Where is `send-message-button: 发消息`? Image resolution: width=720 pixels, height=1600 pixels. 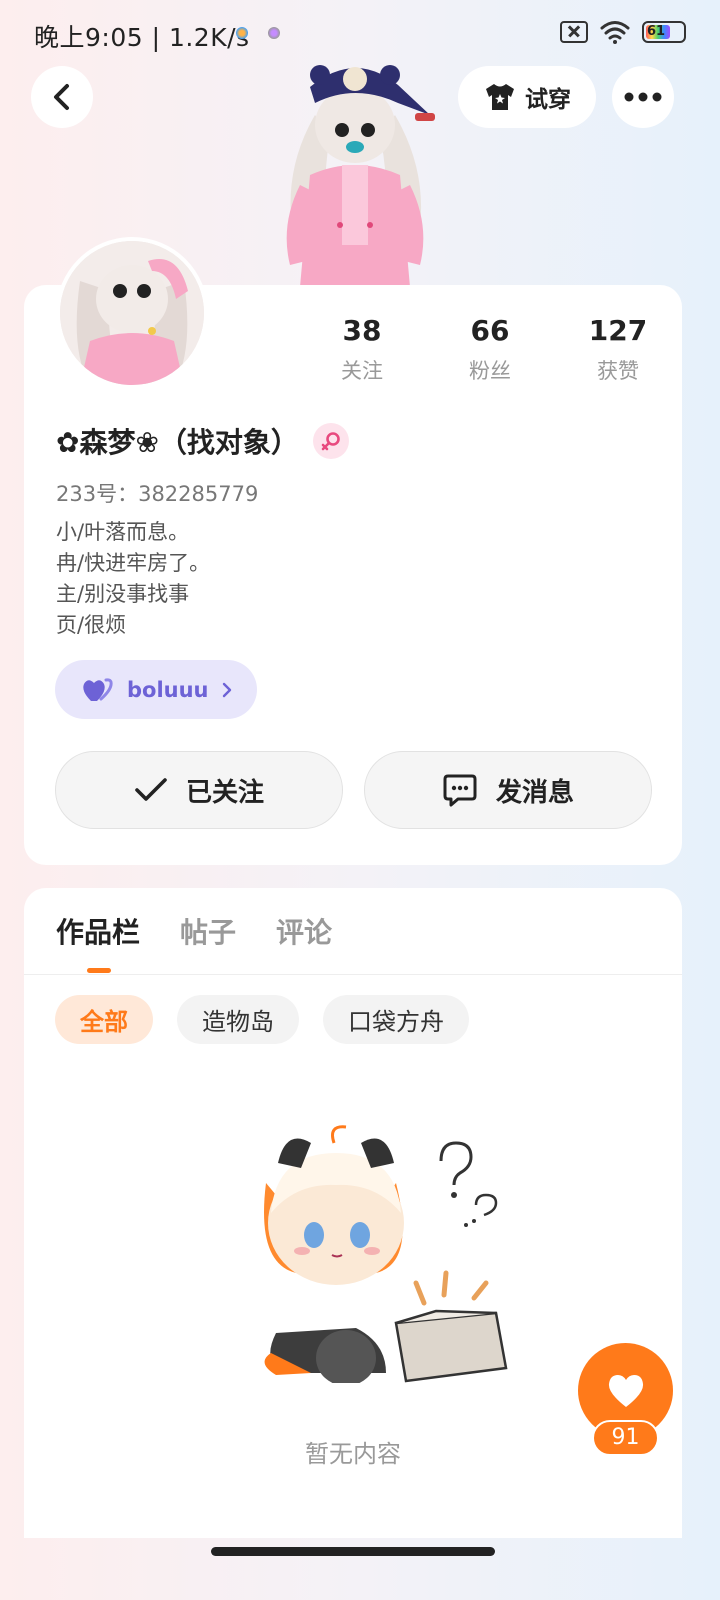
send-message-button: 发消息 is located at coordinates (508, 790).